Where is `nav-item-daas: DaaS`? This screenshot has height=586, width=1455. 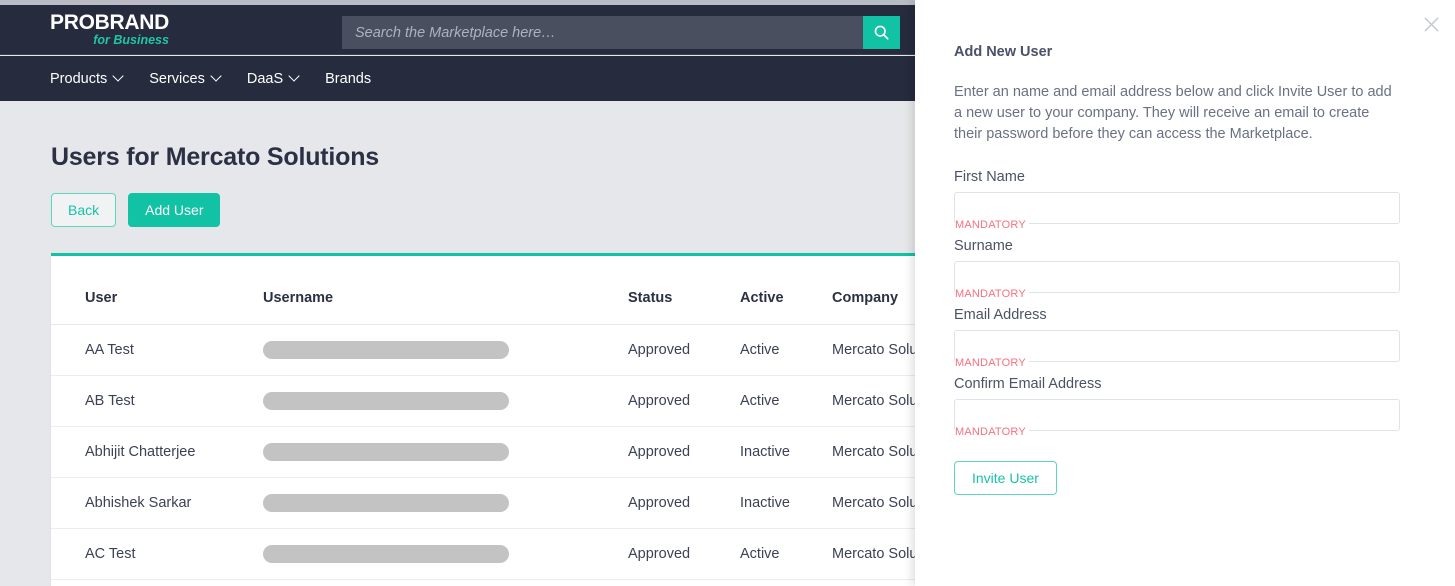
nav-item-daas: DaaS is located at coordinates (273, 79).